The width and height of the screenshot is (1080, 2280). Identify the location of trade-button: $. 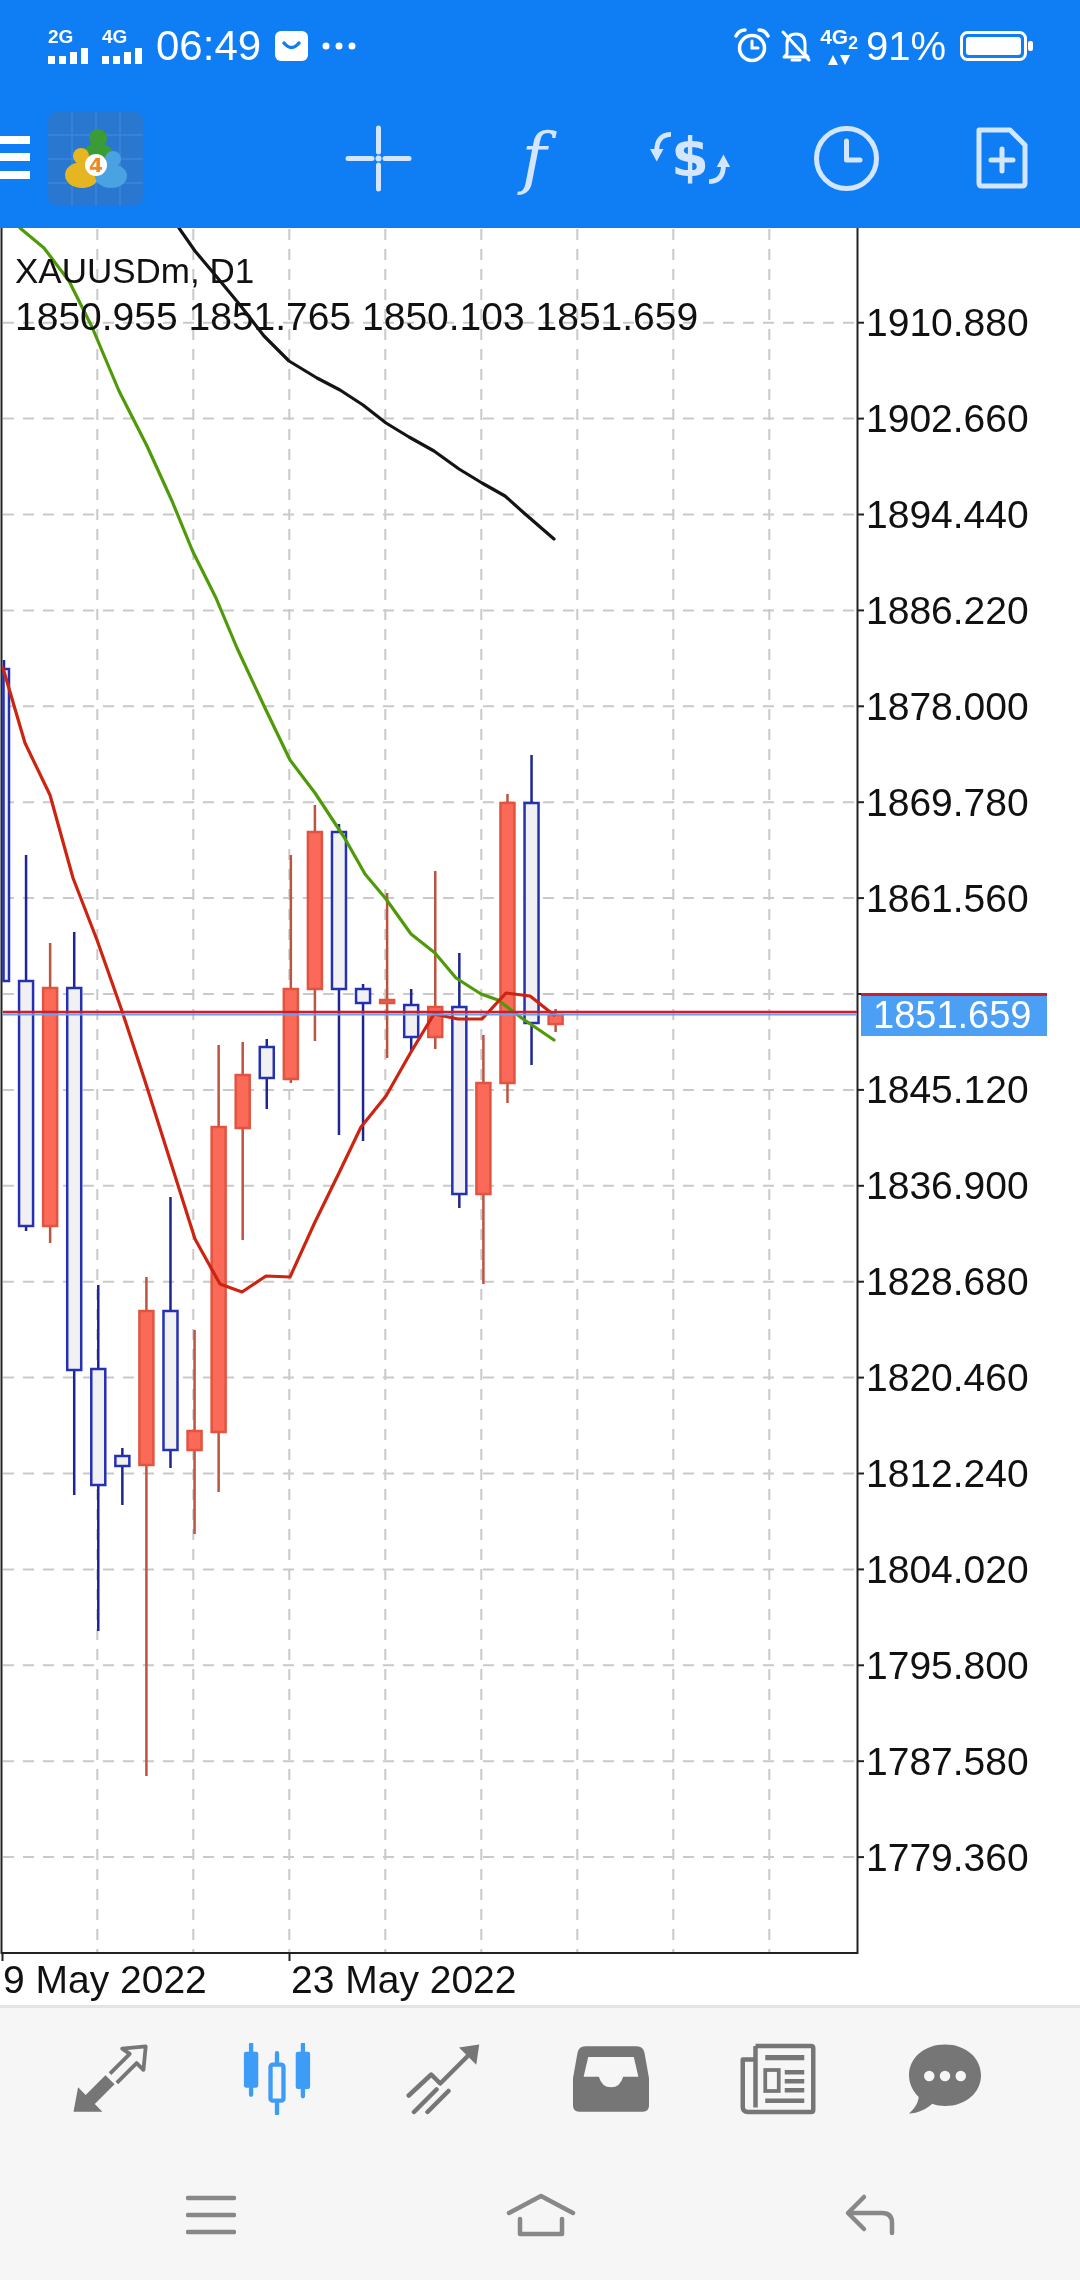
(690, 158).